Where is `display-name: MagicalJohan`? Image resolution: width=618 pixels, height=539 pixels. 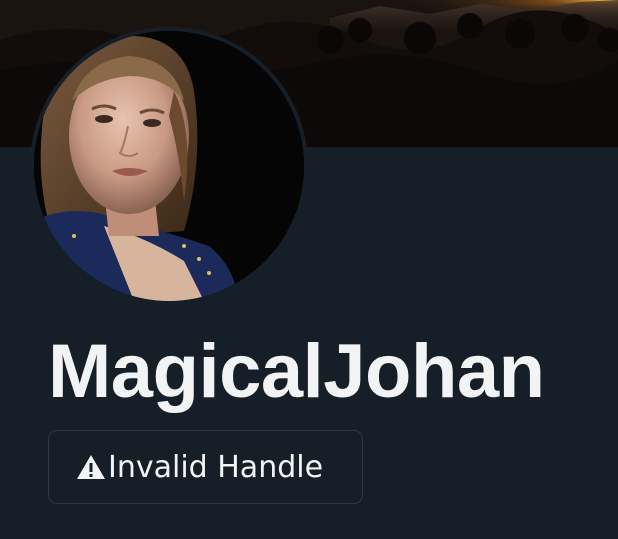 display-name: MagicalJohan is located at coordinates (296, 371).